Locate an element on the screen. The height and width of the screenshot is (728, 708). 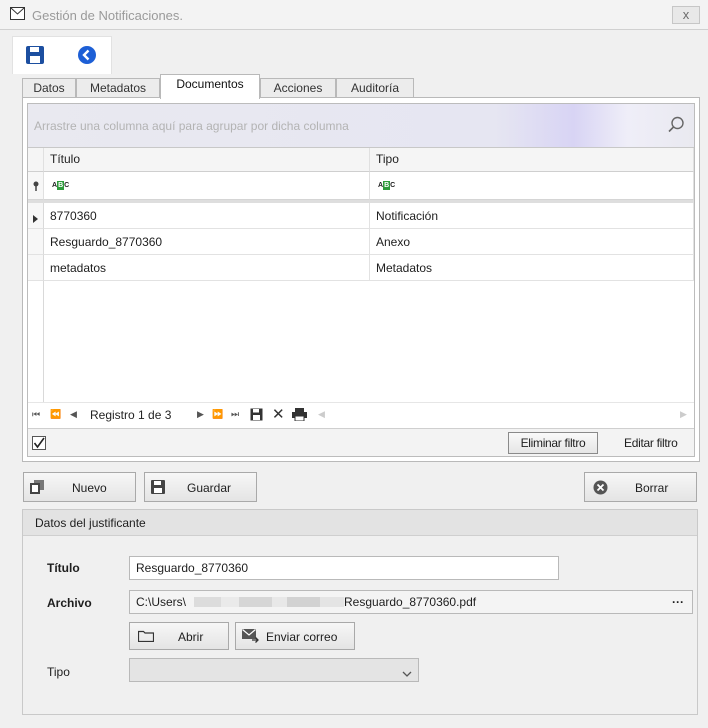
send-mail-icon is located at coordinates (251, 637).